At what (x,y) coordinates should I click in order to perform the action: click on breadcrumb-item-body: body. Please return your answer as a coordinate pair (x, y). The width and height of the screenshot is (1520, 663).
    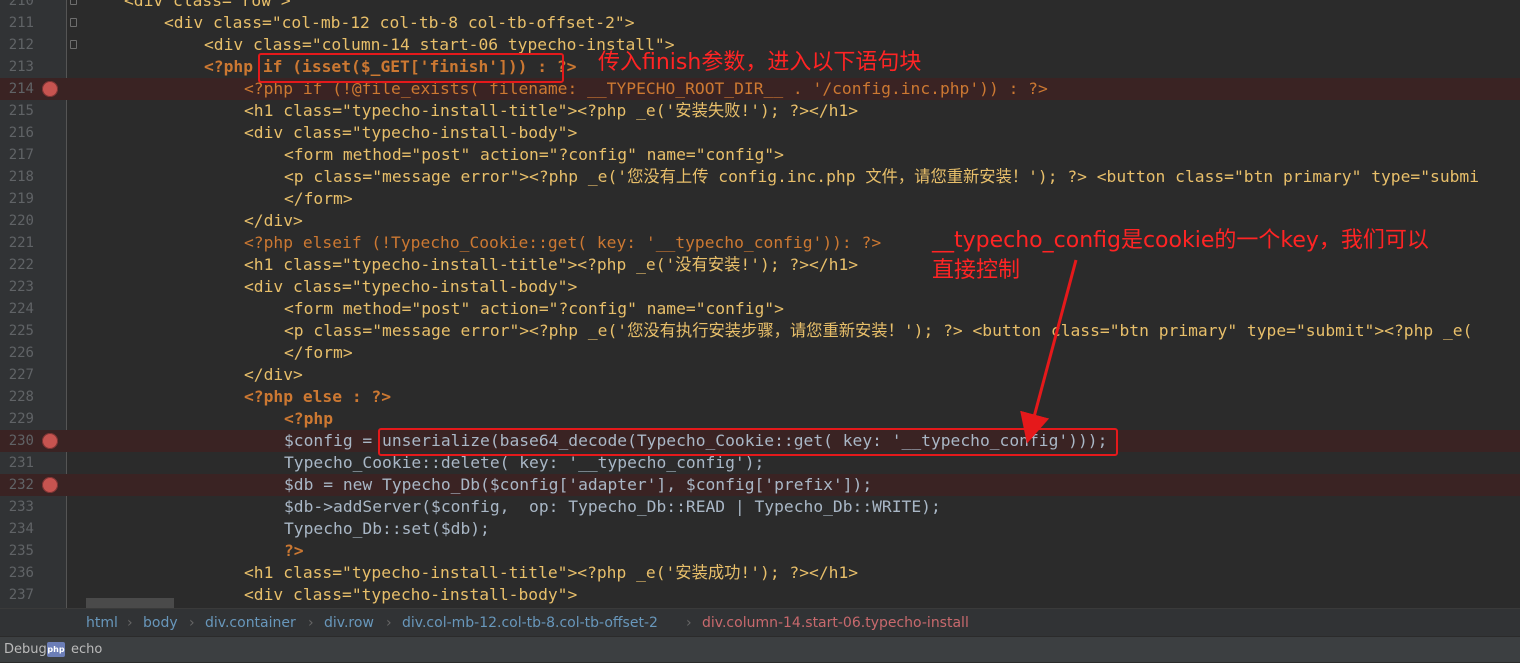
    Looking at the image, I should click on (160, 623).